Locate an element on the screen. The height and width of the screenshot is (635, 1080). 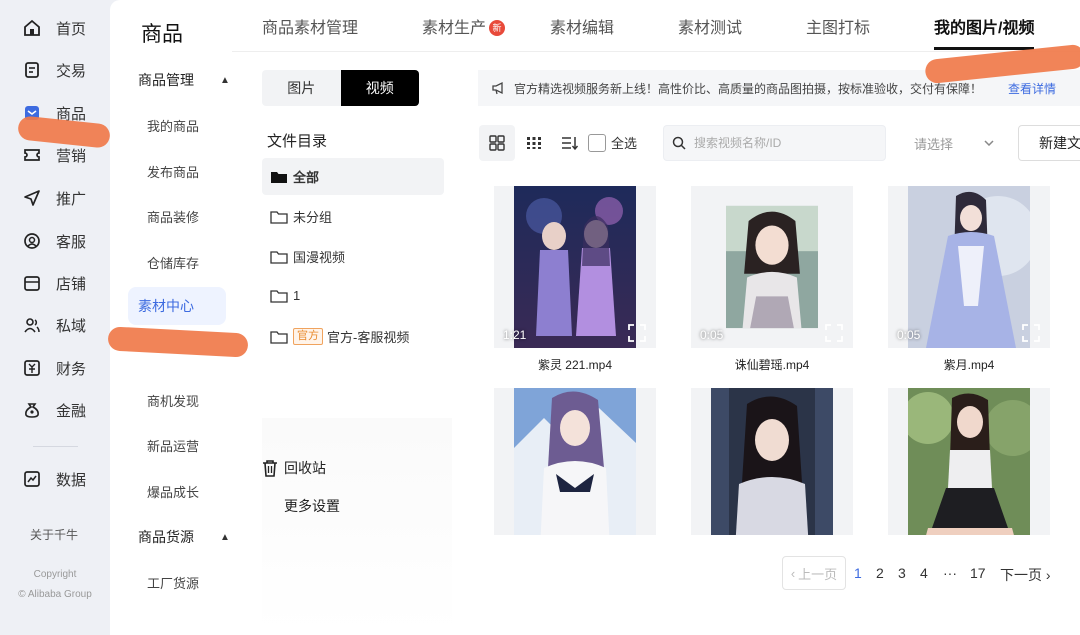
nav-label: 财务 is located at coordinates (71, 369).